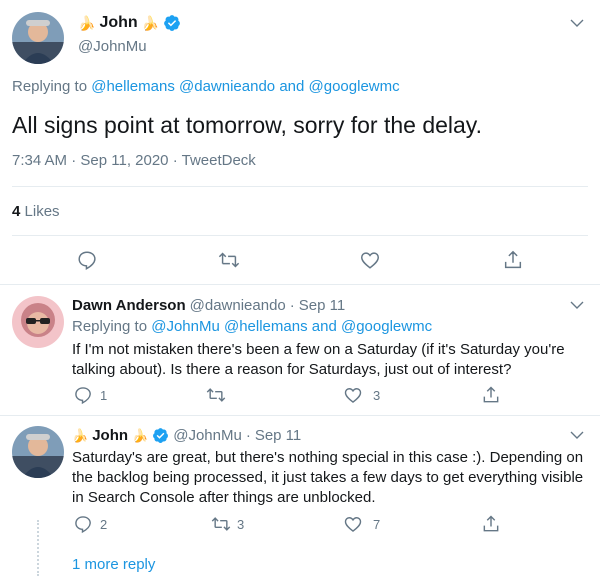 The height and width of the screenshot is (576, 600). I want to click on retweet-count: 3, so click(241, 524).